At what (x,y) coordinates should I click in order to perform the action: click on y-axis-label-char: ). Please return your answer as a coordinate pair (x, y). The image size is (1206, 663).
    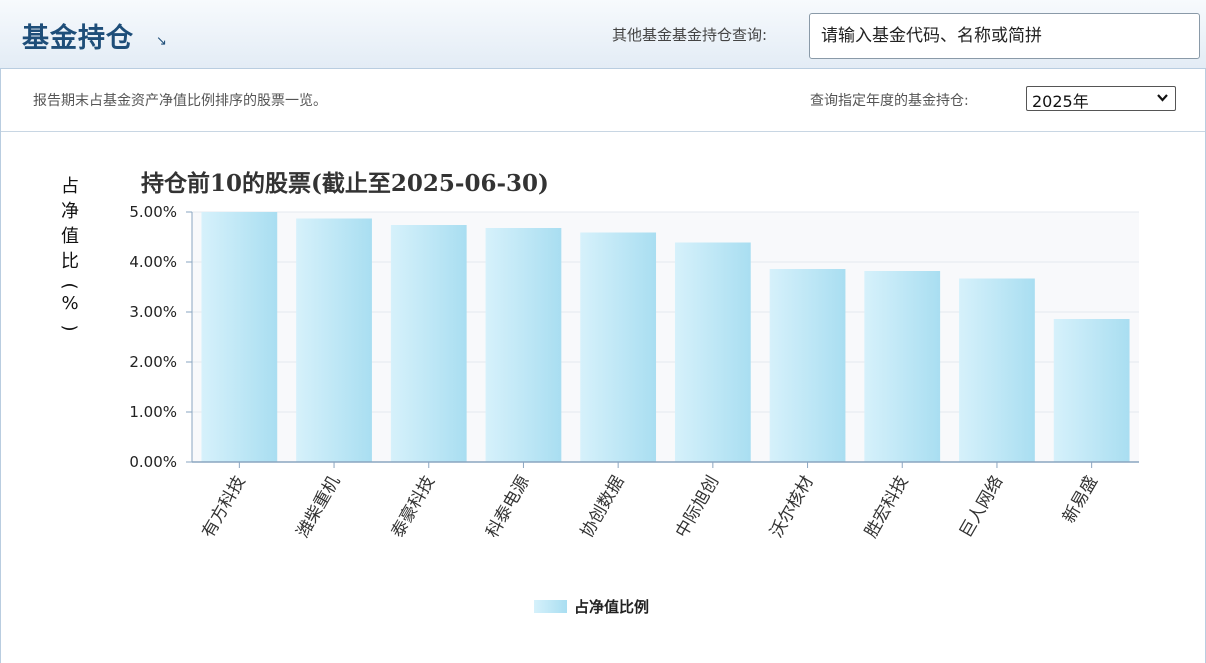
    Looking at the image, I should click on (69, 327).